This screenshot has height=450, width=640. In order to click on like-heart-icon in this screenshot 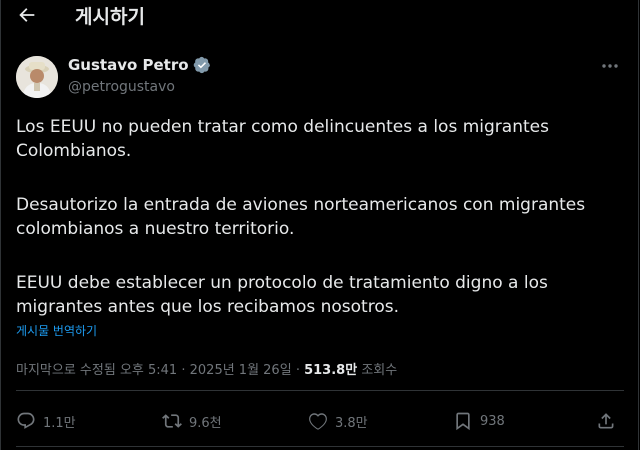, I will do `click(318, 421)`.